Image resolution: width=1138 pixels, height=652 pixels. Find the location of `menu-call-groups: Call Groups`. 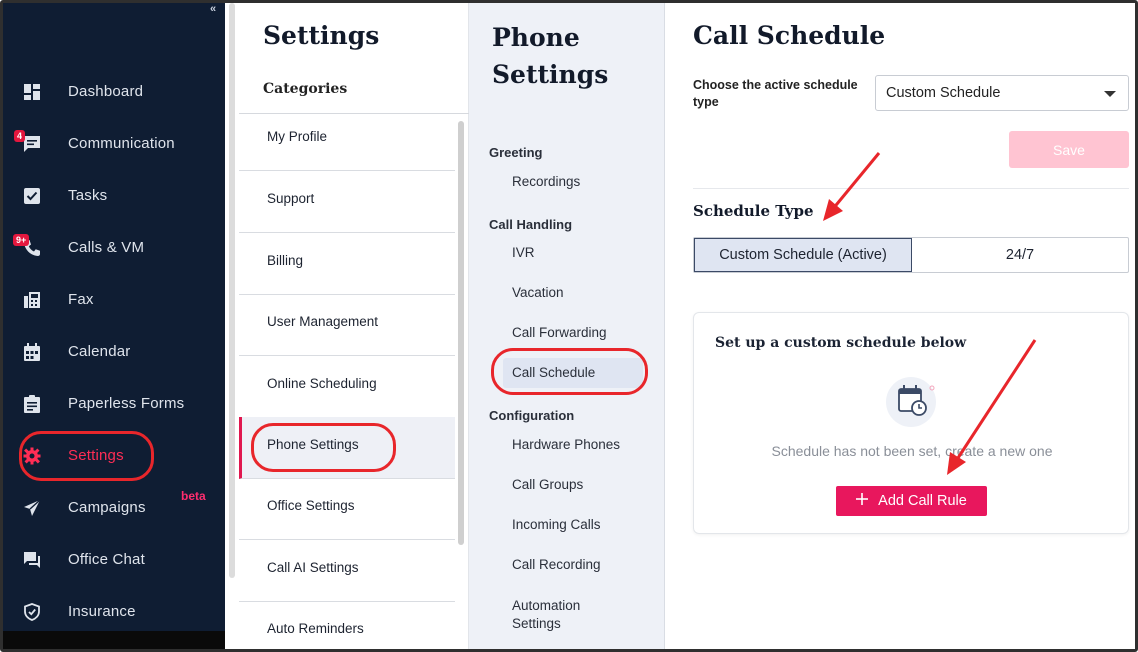

menu-call-groups: Call Groups is located at coordinates (547, 484).